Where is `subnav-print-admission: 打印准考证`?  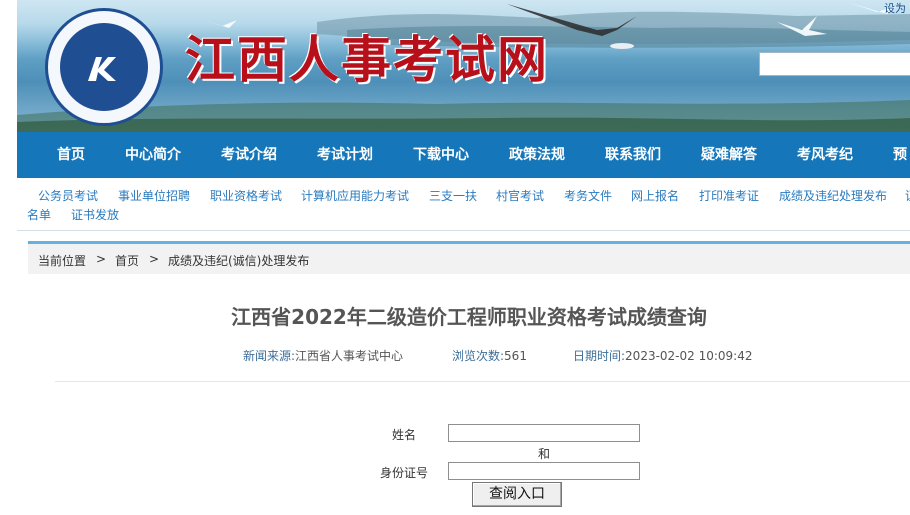 subnav-print-admission: 打印准考证 is located at coordinates (729, 195).